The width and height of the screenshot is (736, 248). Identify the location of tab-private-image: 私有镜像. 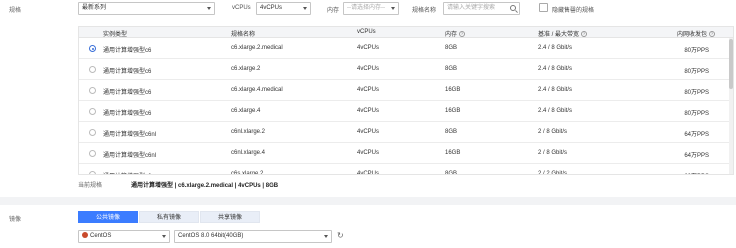
(169, 217).